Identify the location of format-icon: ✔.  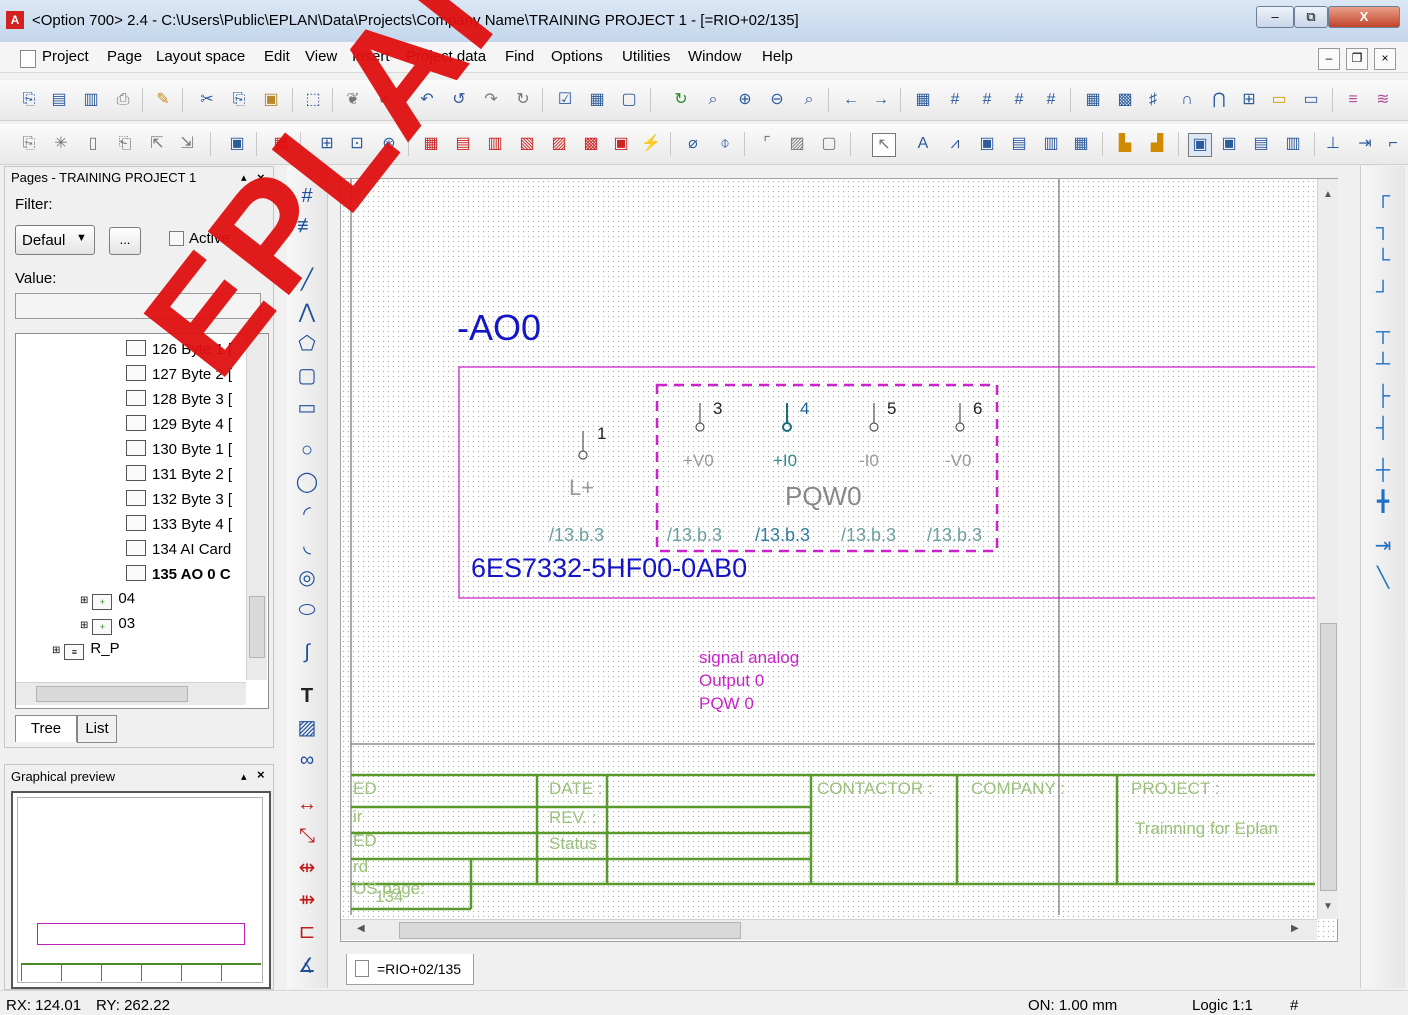
(385, 100).